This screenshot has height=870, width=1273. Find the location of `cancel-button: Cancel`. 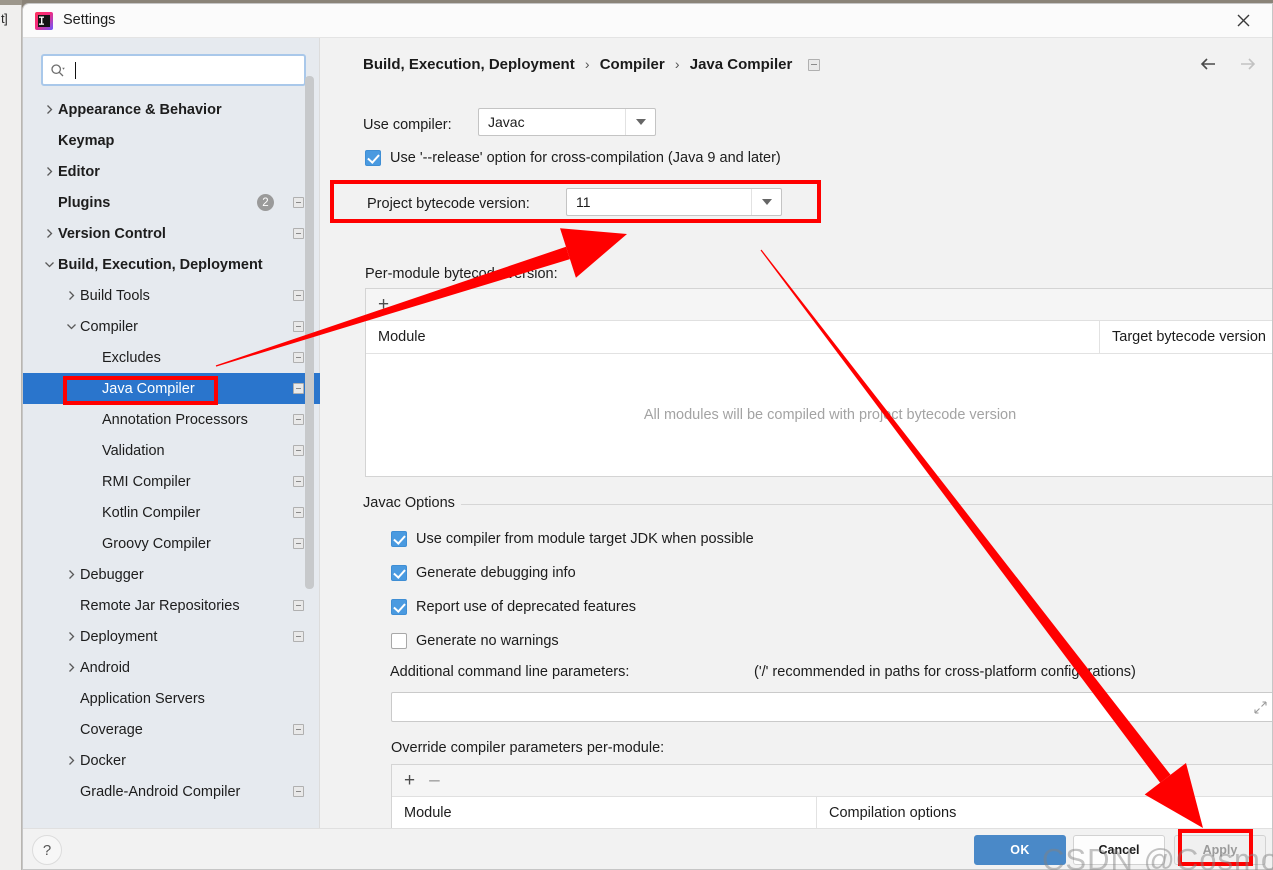

cancel-button: Cancel is located at coordinates (1119, 850).